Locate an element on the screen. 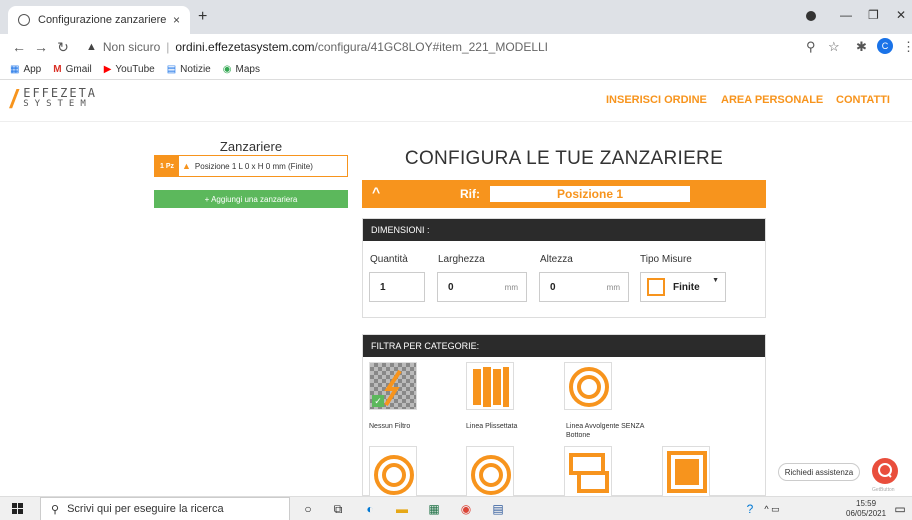  close-tab-icon: × is located at coordinates (176, 20).